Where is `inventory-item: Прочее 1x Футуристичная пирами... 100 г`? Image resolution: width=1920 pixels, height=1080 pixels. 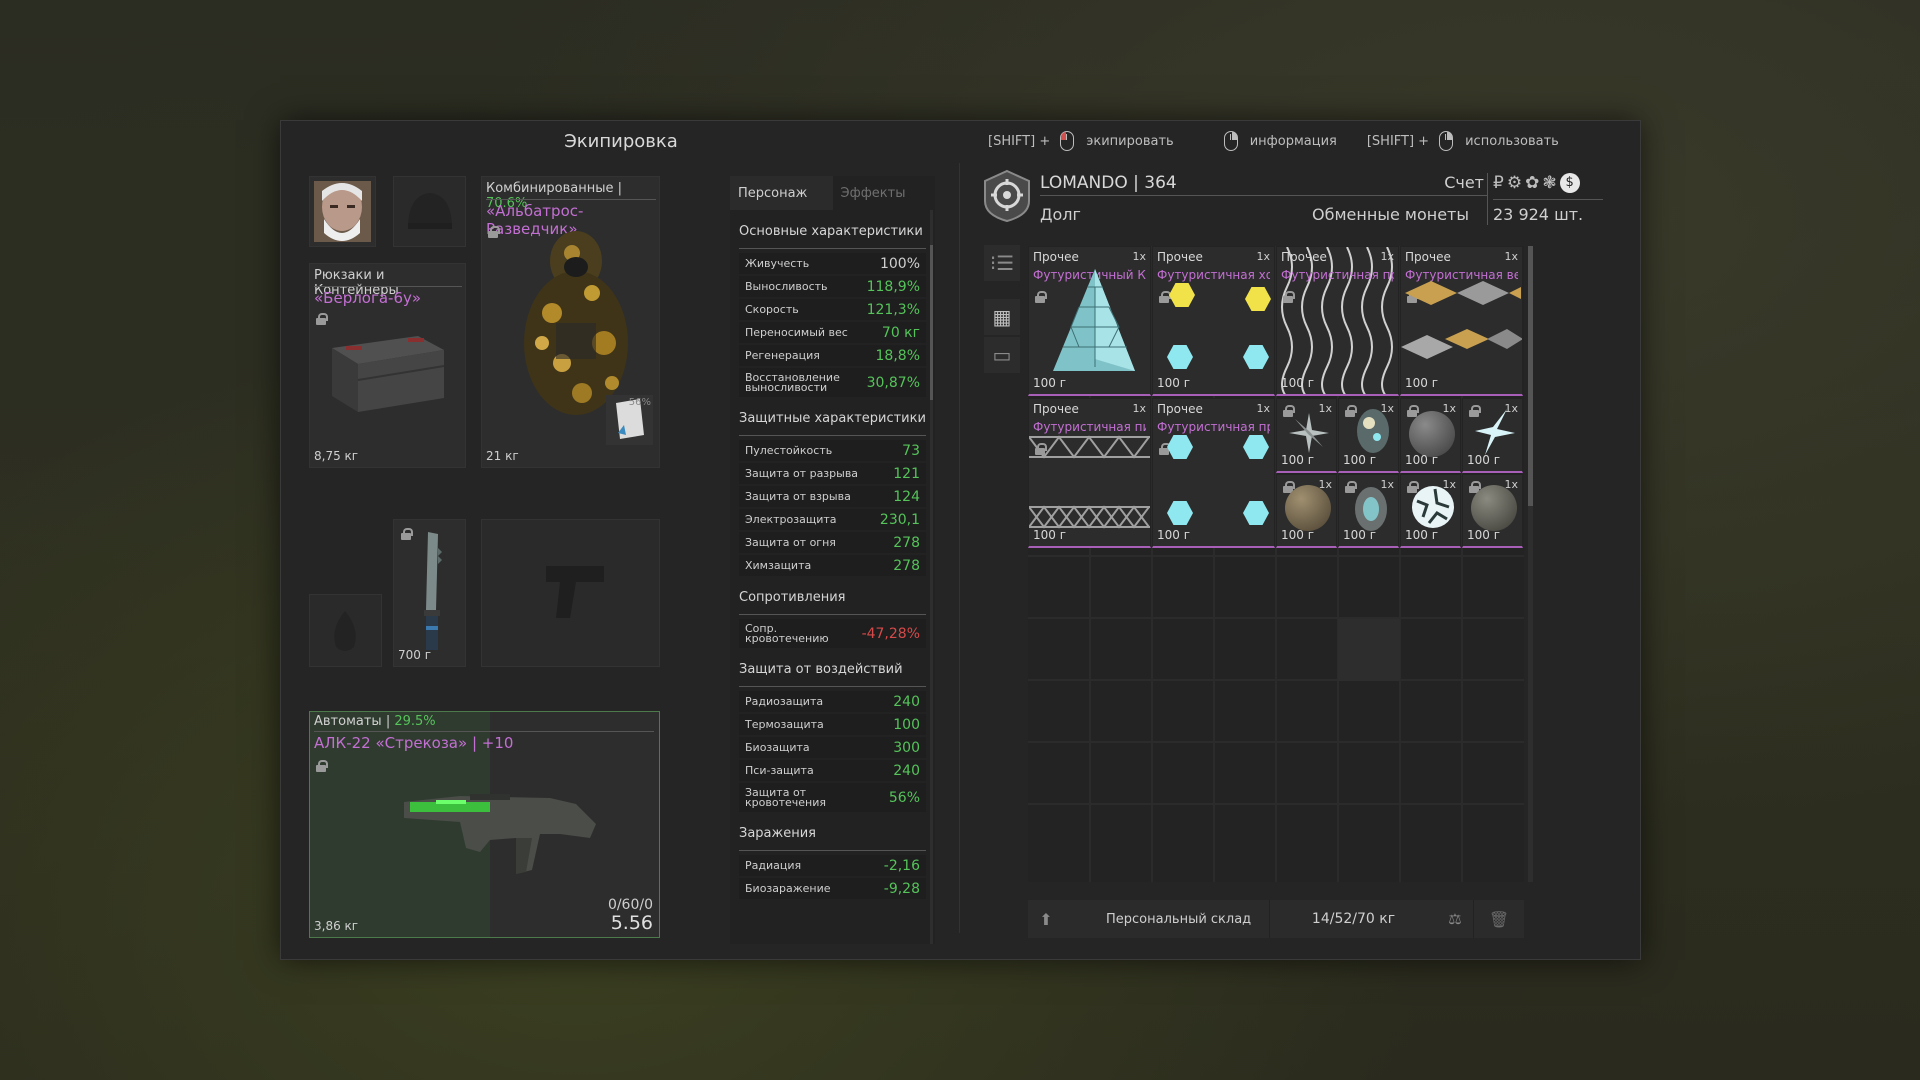 inventory-item: Прочее 1x Футуристичная пирами... 100 г is located at coordinates (1089, 473).